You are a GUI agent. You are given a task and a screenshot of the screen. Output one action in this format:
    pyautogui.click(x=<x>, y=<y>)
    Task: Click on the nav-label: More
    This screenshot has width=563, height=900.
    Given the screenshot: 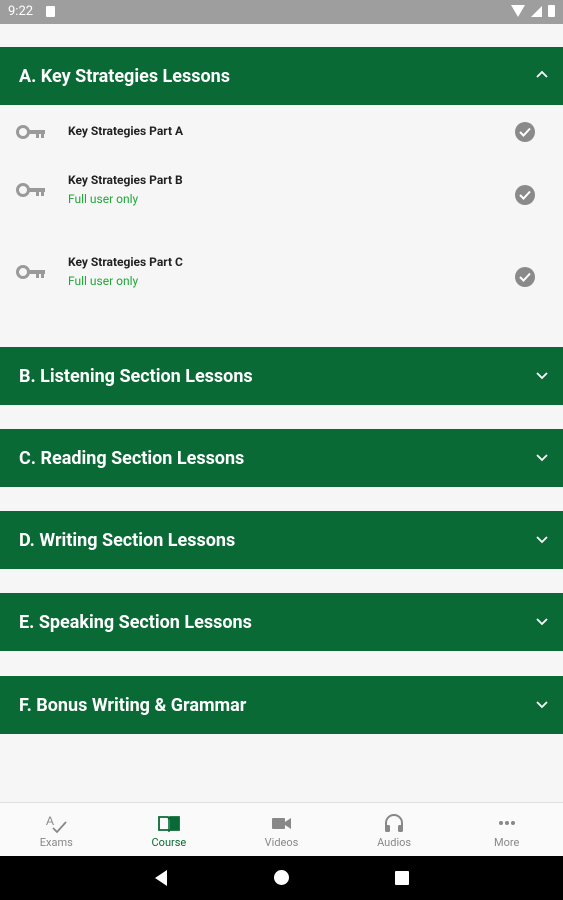 What is the action you would take?
    pyautogui.click(x=507, y=842)
    